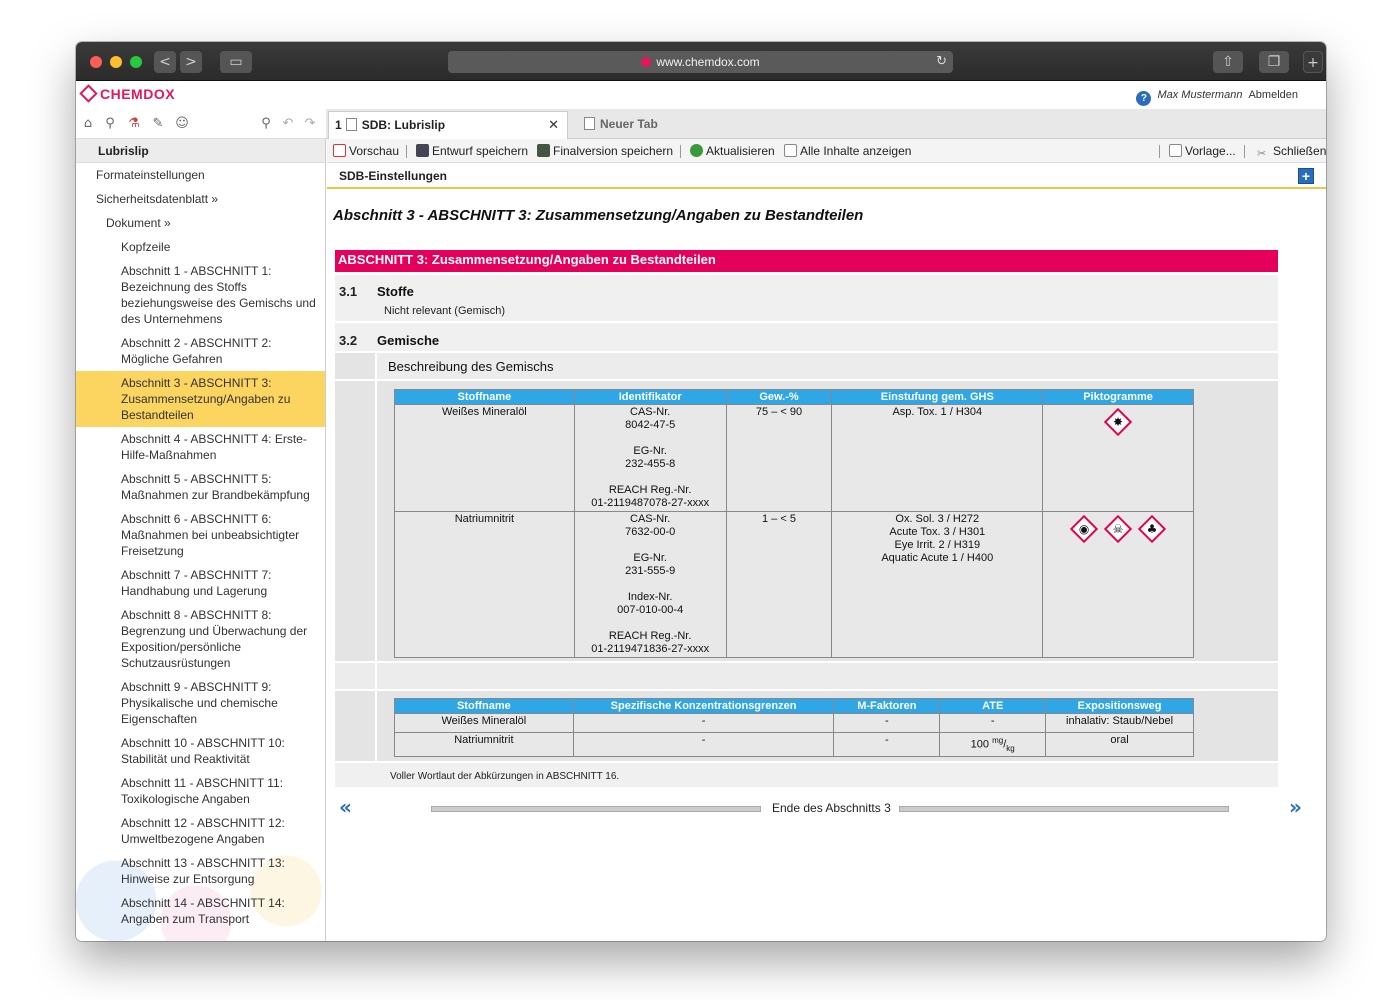 The height and width of the screenshot is (1000, 1400). Describe the element at coordinates (613, 151) in the screenshot. I see `save-final-label: Finalversion speichern` at that location.